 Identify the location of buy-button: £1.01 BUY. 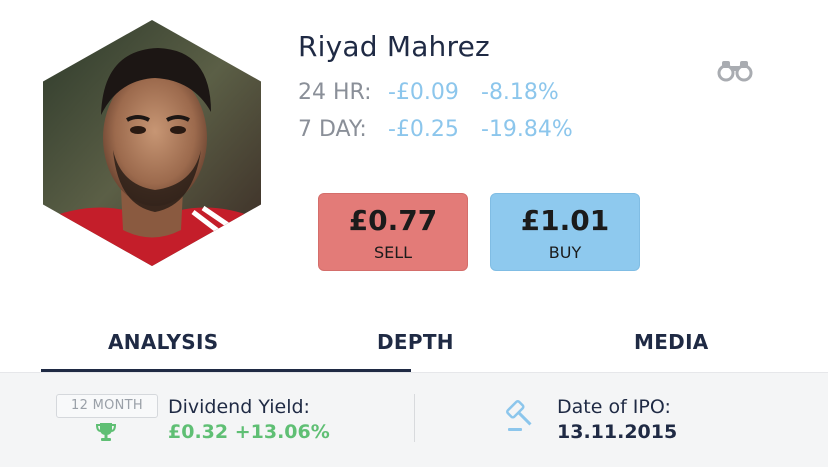
(565, 232).